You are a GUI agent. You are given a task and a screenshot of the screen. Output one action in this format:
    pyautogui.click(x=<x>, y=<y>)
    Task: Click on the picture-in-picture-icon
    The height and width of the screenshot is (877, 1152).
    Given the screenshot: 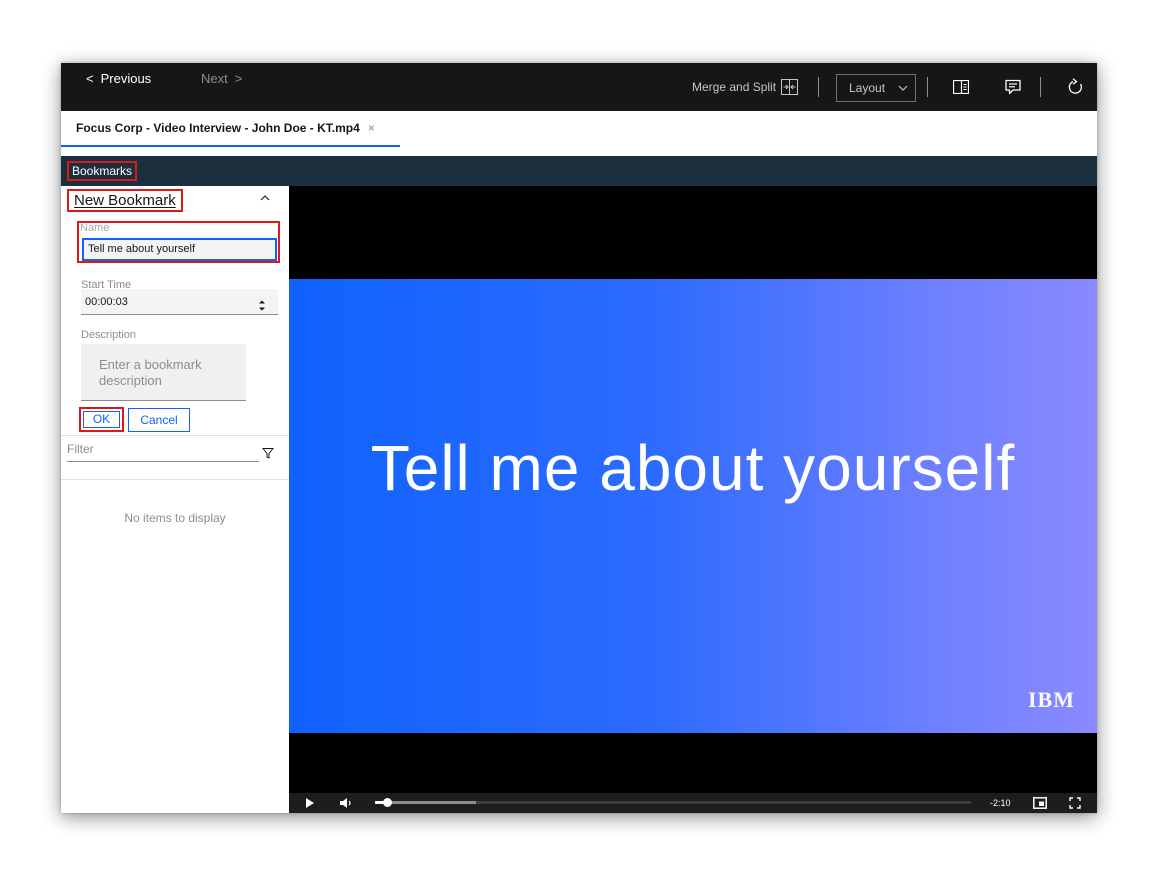 What is the action you would take?
    pyautogui.click(x=1040, y=803)
    